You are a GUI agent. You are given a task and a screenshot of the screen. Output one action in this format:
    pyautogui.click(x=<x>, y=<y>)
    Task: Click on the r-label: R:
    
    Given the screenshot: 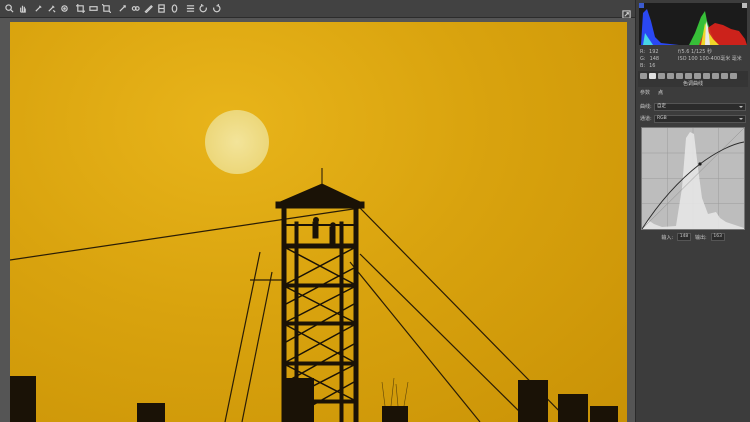 What is the action you would take?
    pyautogui.click(x=643, y=52)
    